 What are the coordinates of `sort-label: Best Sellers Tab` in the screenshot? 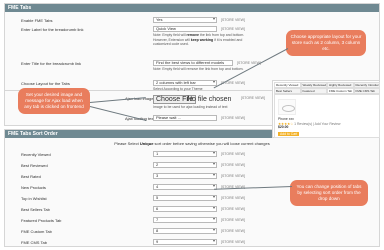 It's located at (35, 209).